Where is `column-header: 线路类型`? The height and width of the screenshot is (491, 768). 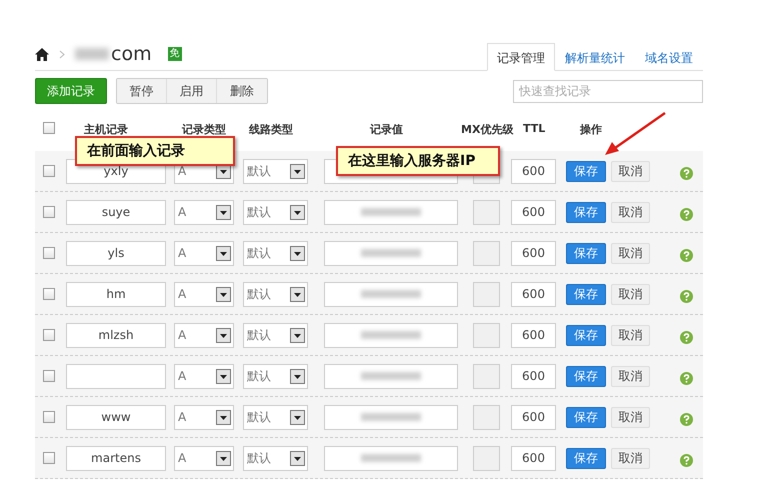 column-header: 线路类型 is located at coordinates (271, 129).